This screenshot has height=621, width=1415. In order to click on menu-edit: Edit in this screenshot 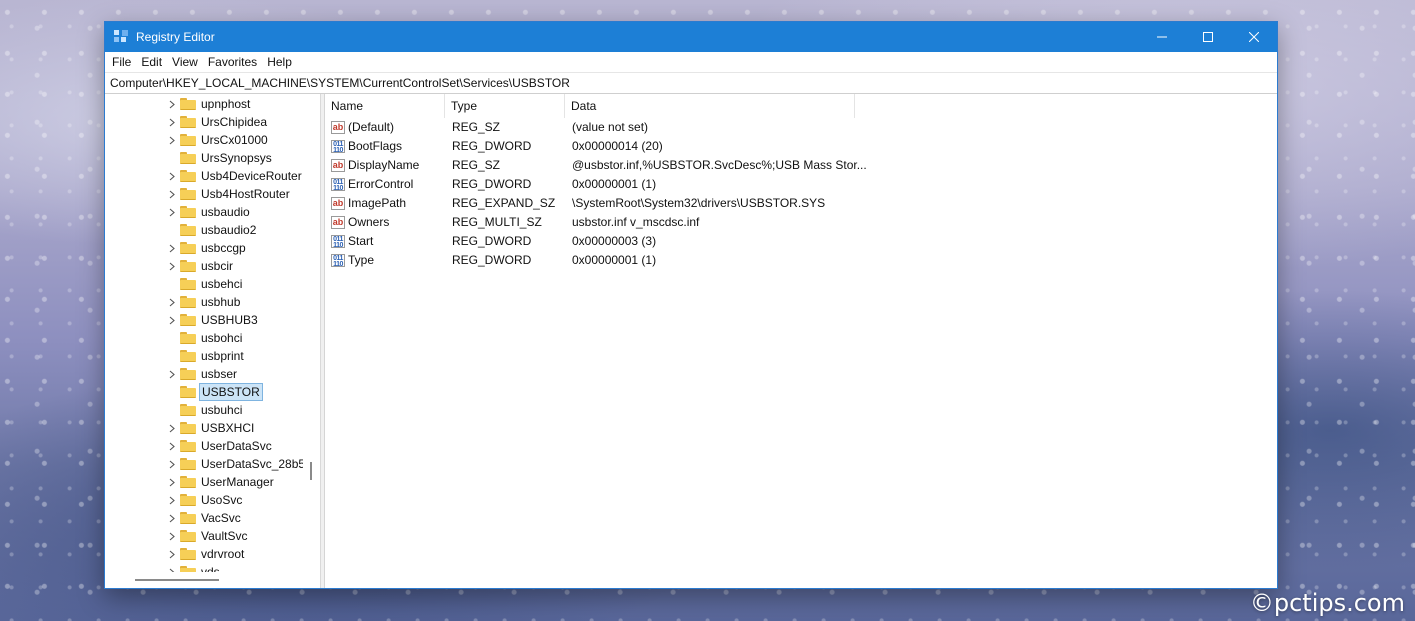, I will do `click(154, 62)`.